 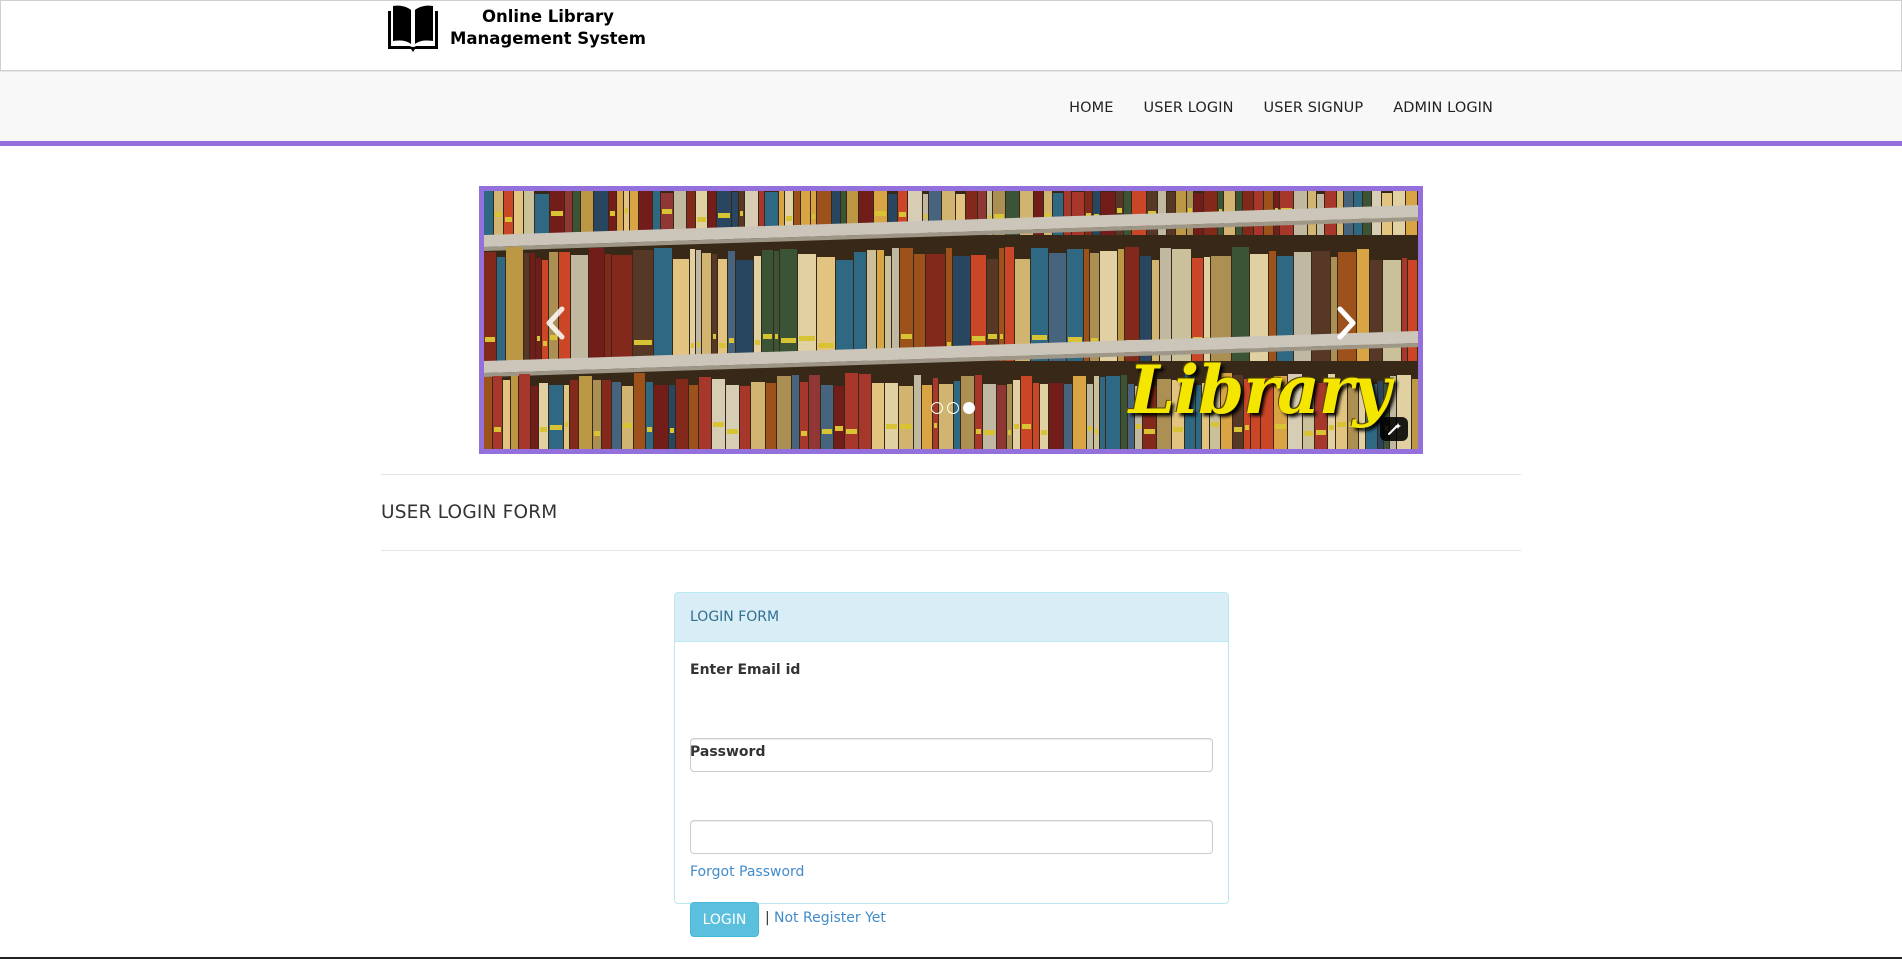 I want to click on nav-item-home: HOME, so click(x=1091, y=108).